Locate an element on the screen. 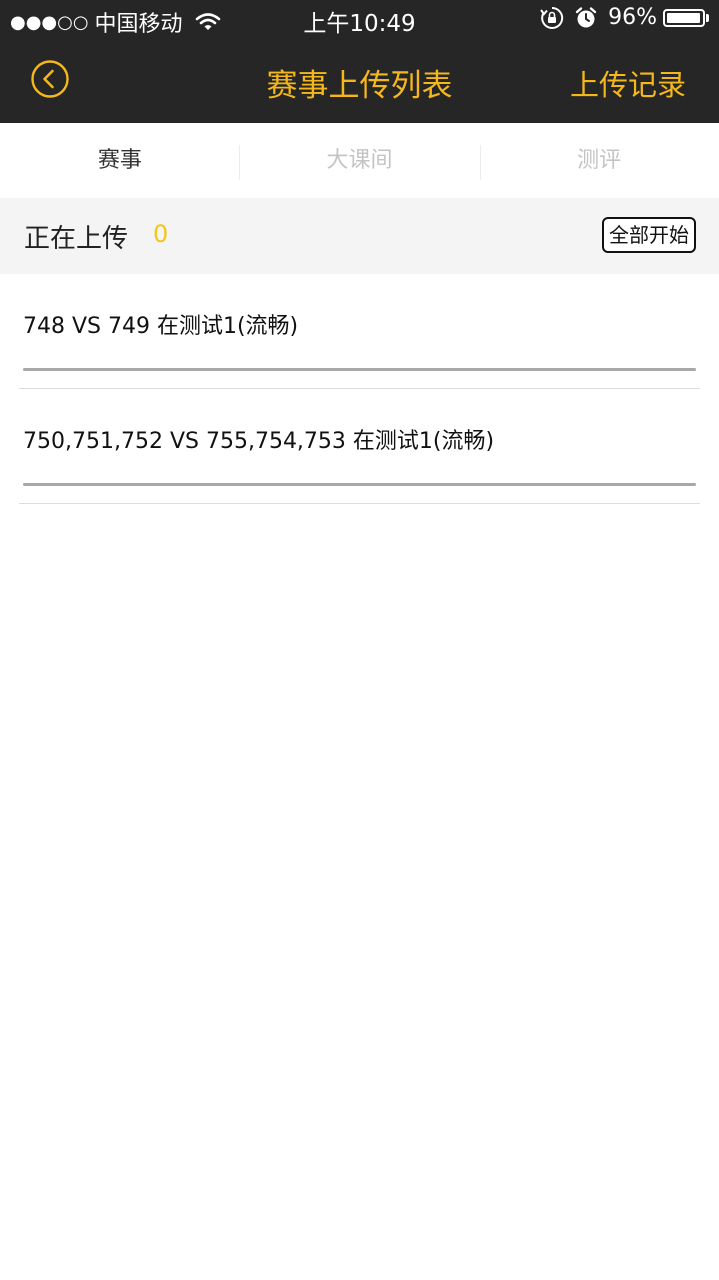 The height and width of the screenshot is (1280, 719). tab-assessment: 测评 is located at coordinates (599, 160).